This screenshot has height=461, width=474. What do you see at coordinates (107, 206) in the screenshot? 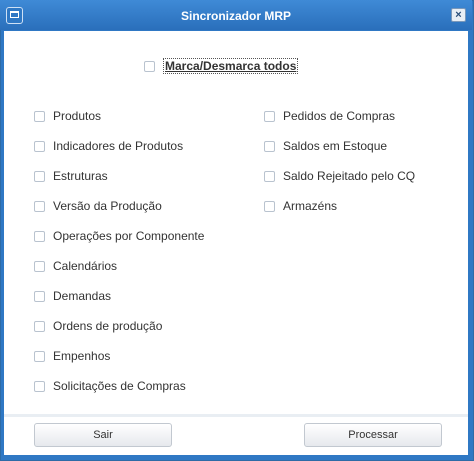
I see `option-label: Versão da Produção` at bounding box center [107, 206].